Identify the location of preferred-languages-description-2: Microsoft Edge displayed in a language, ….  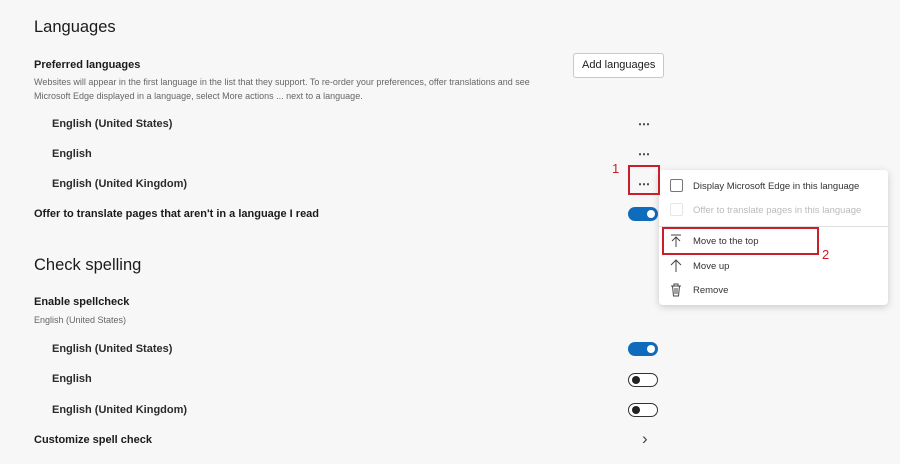
(198, 96).